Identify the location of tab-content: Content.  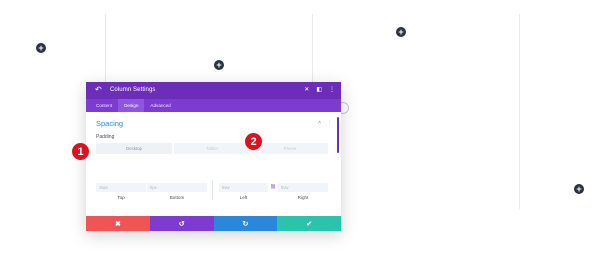
(104, 105).